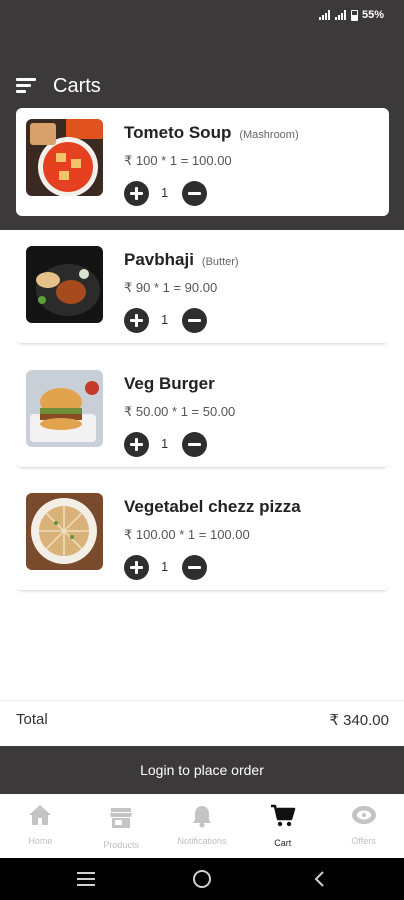  I want to click on status-bar: 55%, so click(202, 17).